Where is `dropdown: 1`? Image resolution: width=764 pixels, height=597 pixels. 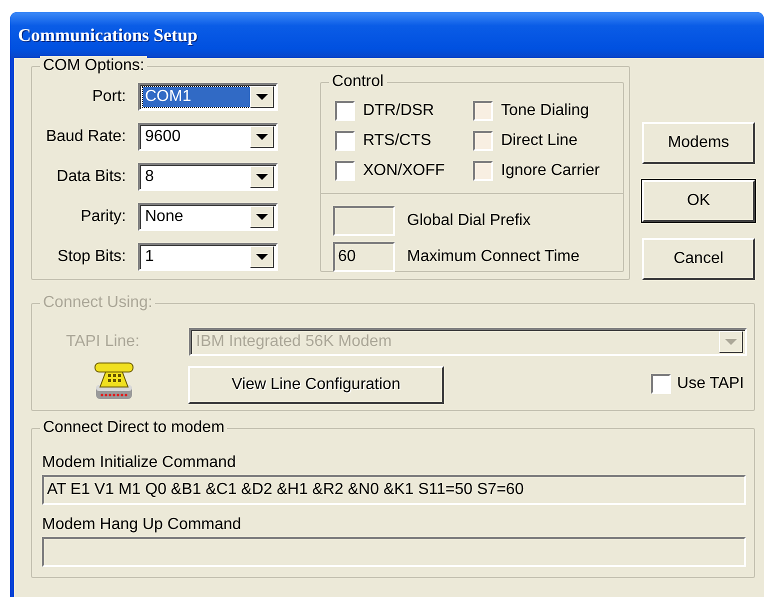
dropdown: 1 is located at coordinates (208, 257).